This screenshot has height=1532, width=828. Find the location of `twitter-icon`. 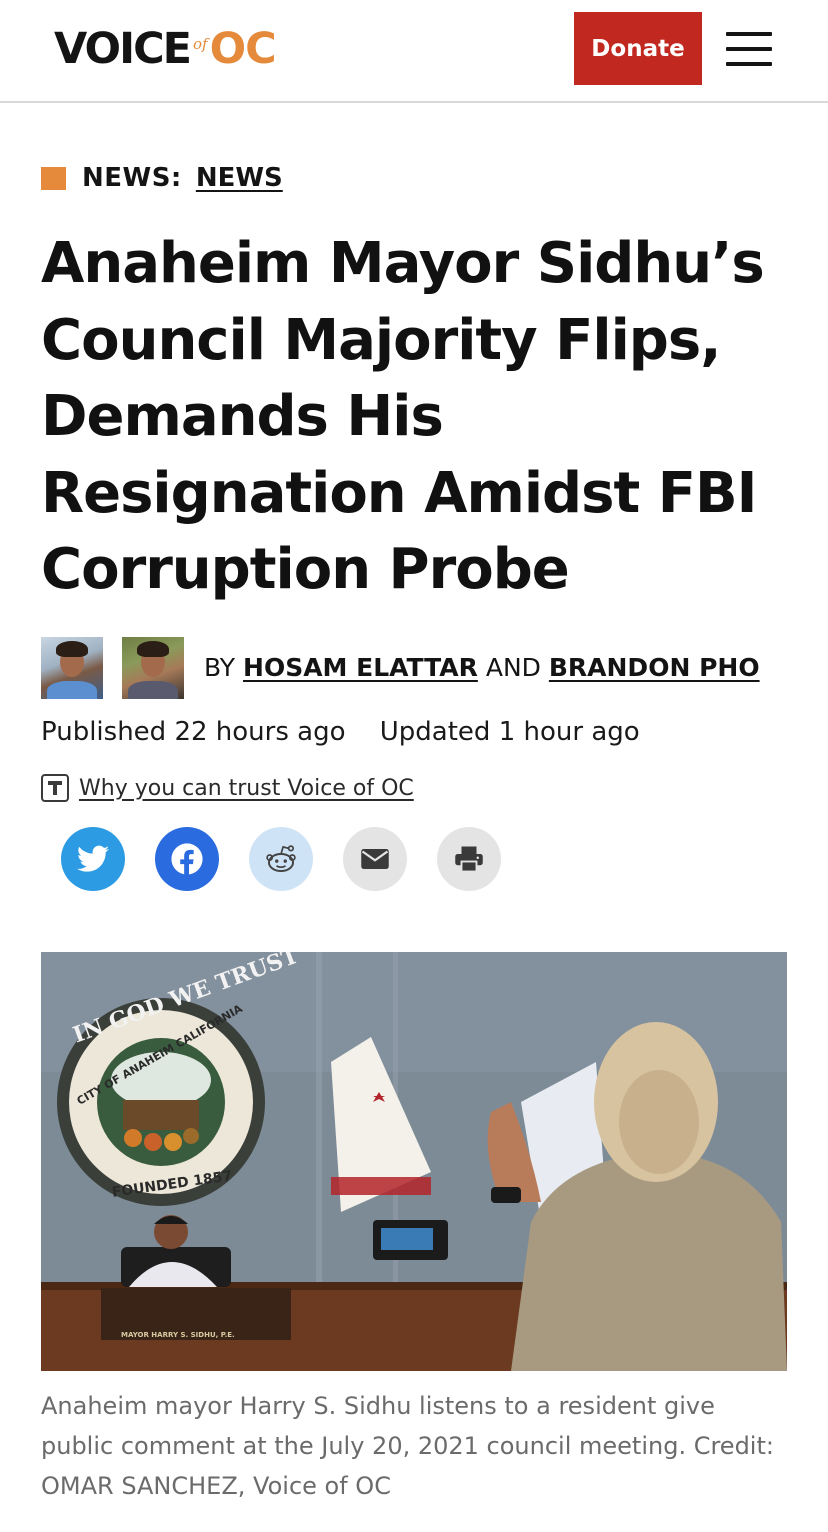

twitter-icon is located at coordinates (93, 859).